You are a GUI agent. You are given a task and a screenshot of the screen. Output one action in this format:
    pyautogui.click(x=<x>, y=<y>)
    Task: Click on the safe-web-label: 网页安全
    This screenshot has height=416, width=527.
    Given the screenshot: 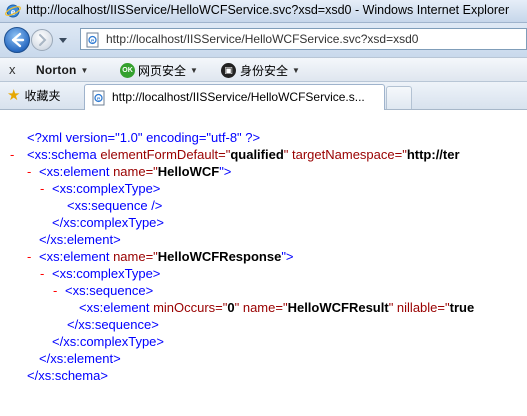 What is the action you would take?
    pyautogui.click(x=162, y=71)
    